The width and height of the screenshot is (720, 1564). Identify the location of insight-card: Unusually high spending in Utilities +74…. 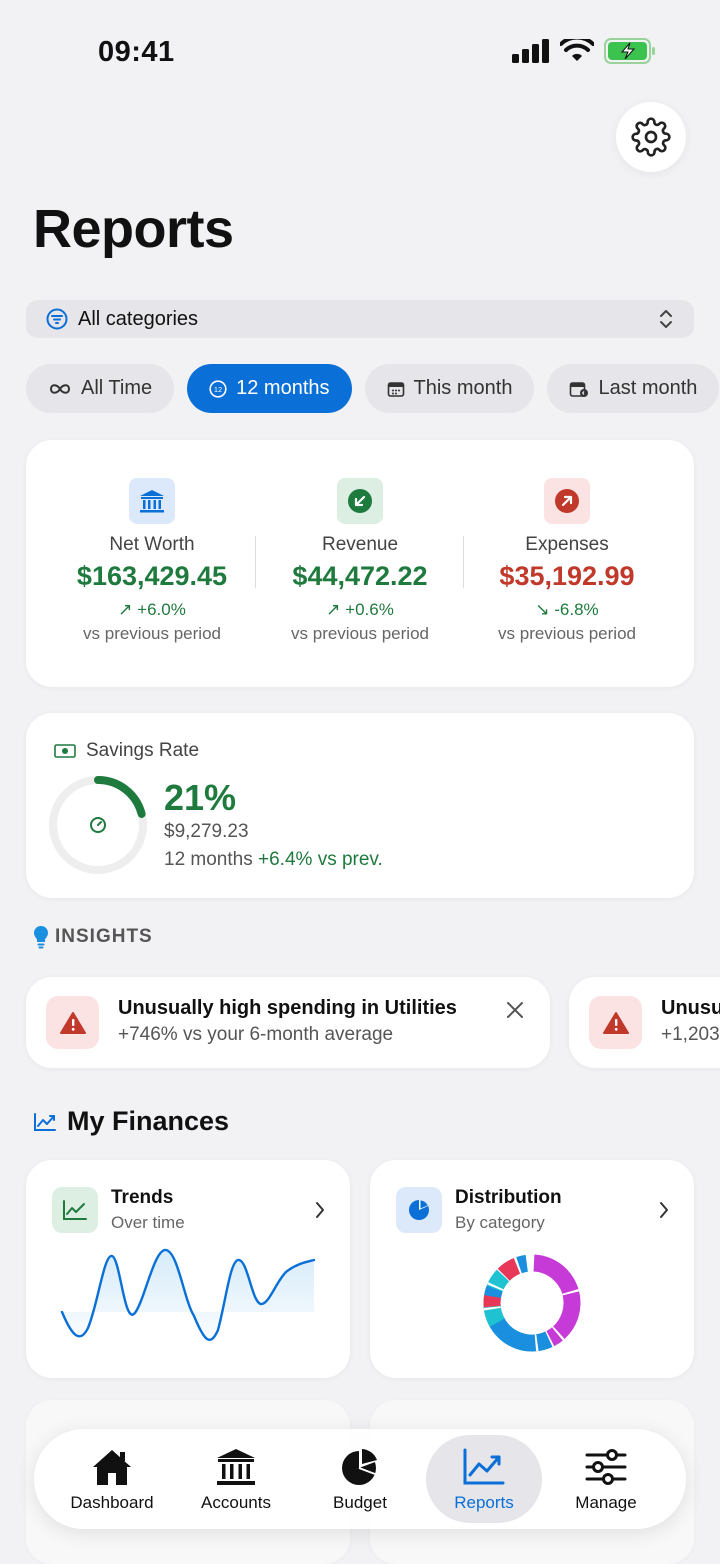
(288, 1022).